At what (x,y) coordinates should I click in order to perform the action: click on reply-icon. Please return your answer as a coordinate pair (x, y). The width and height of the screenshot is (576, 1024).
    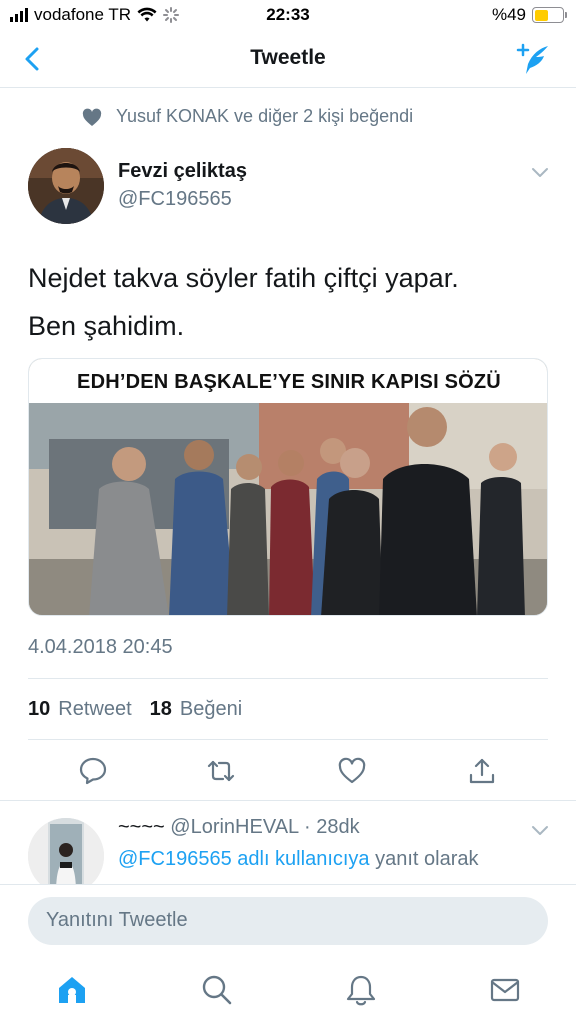
    Looking at the image, I should click on (93, 771).